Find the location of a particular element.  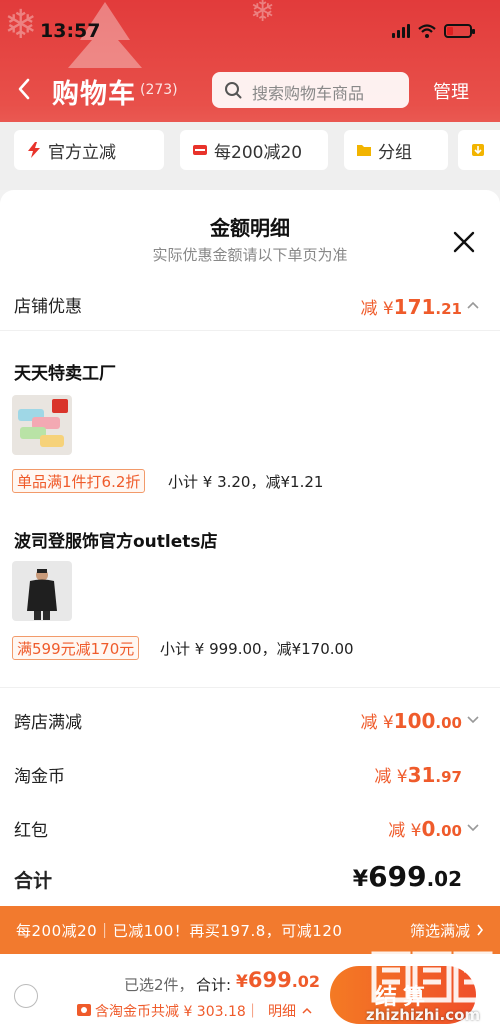

search-input: 搜索购物车商品 is located at coordinates (310, 90).